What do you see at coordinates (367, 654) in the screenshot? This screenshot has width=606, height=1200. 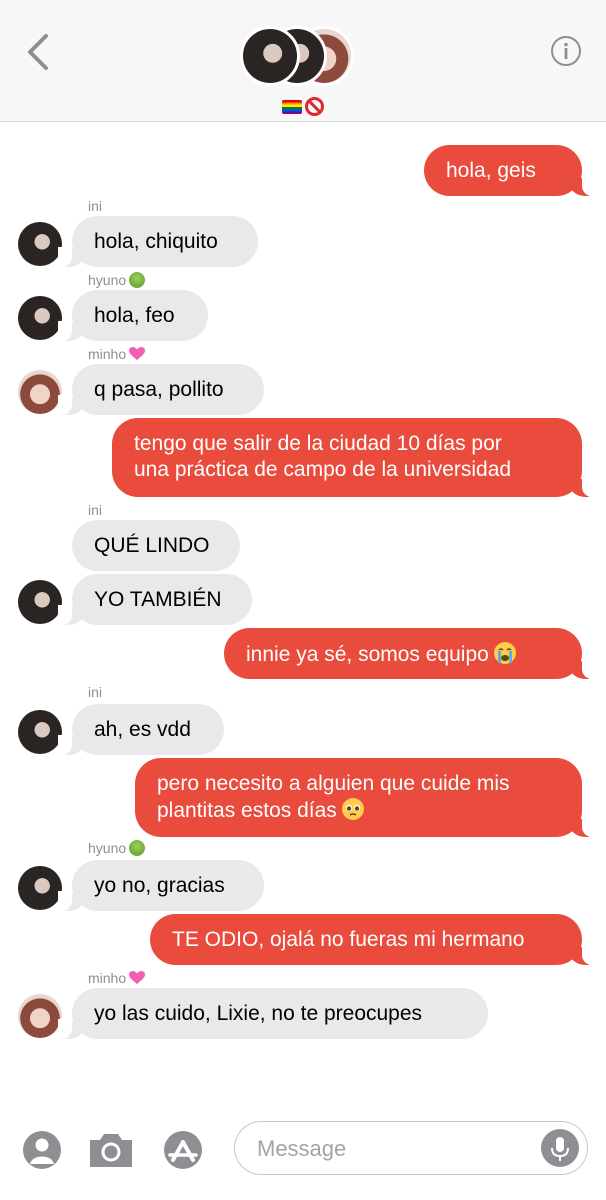 I see `message-text: innie ya sé, somos equipo` at bounding box center [367, 654].